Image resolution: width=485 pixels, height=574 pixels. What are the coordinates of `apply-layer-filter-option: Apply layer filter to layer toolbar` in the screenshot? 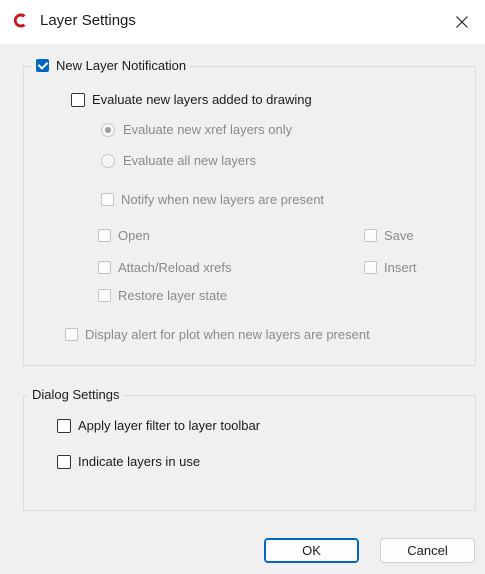 It's located at (158, 425).